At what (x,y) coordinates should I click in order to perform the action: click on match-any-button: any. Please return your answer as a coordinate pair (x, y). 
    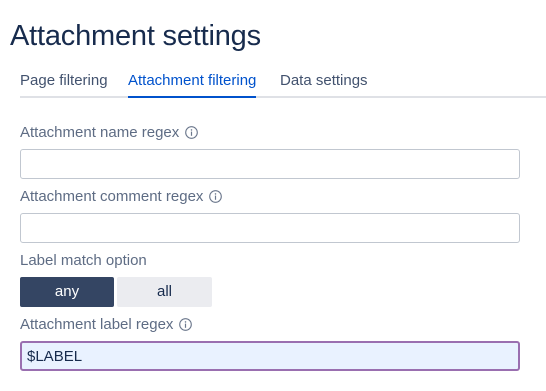
    Looking at the image, I should click on (67, 292).